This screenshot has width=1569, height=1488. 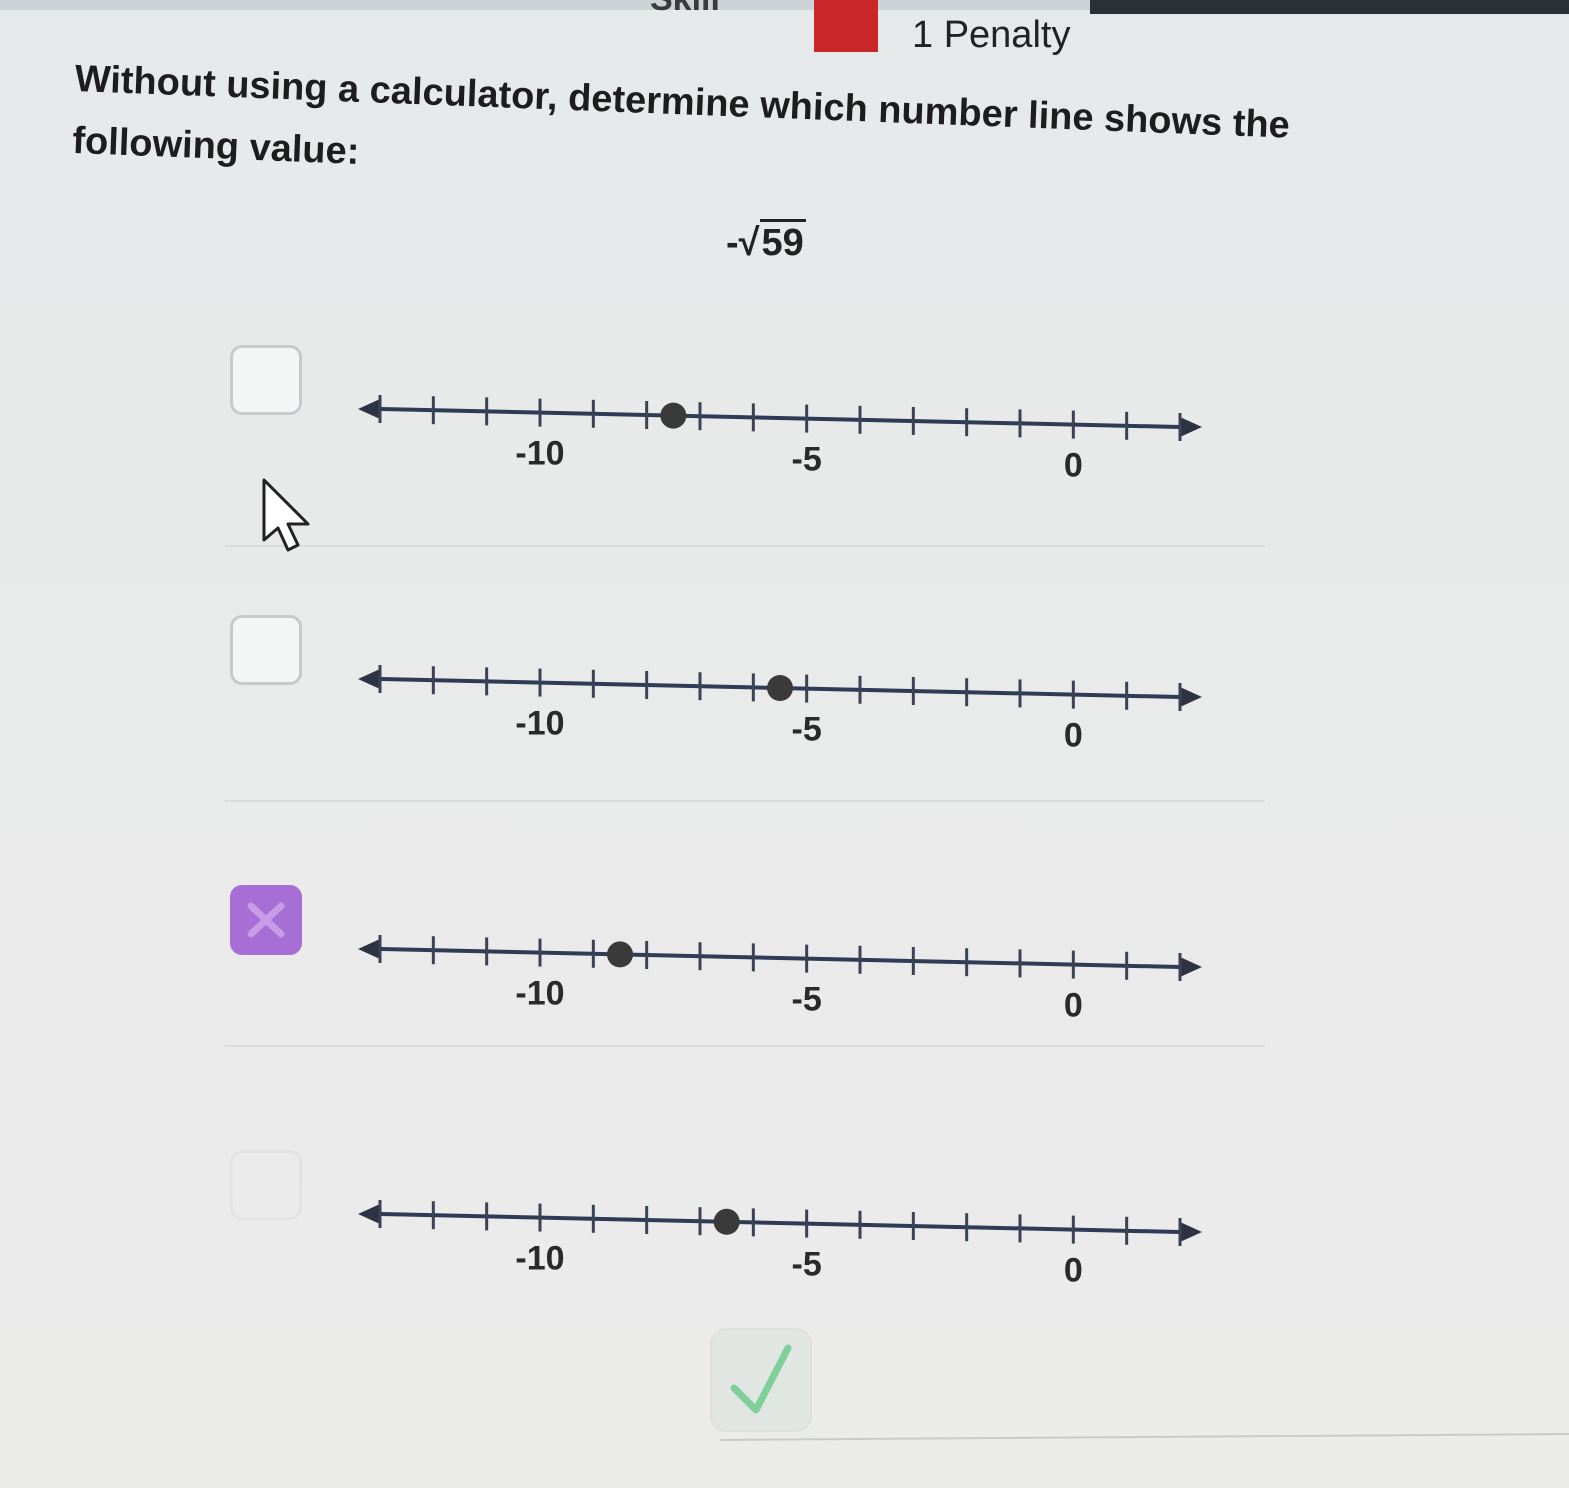 I want to click on mouse-cursor-icon, so click(x=286, y=515).